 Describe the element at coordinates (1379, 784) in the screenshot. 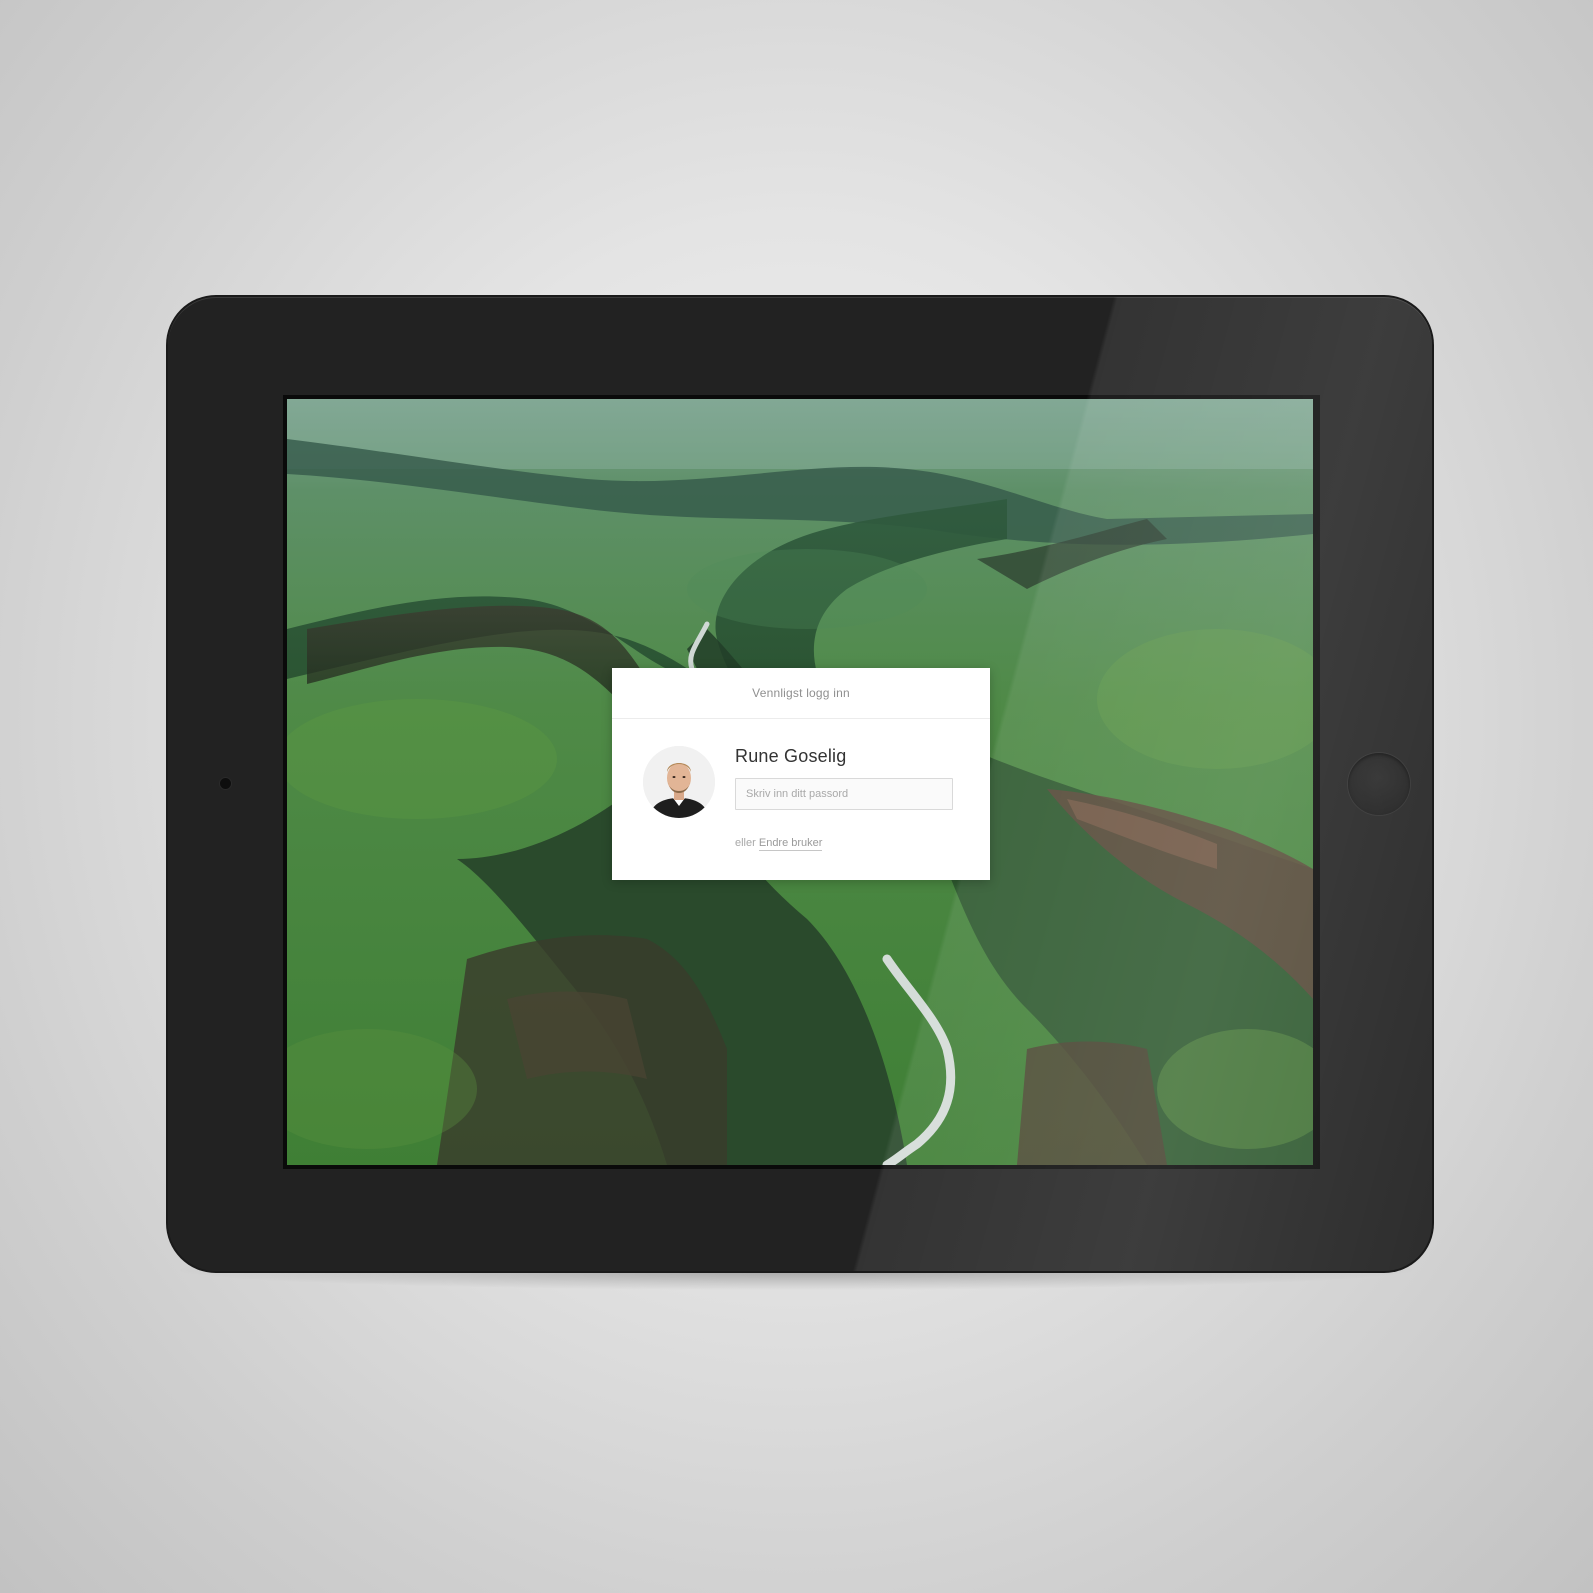

I see `home-button` at that location.